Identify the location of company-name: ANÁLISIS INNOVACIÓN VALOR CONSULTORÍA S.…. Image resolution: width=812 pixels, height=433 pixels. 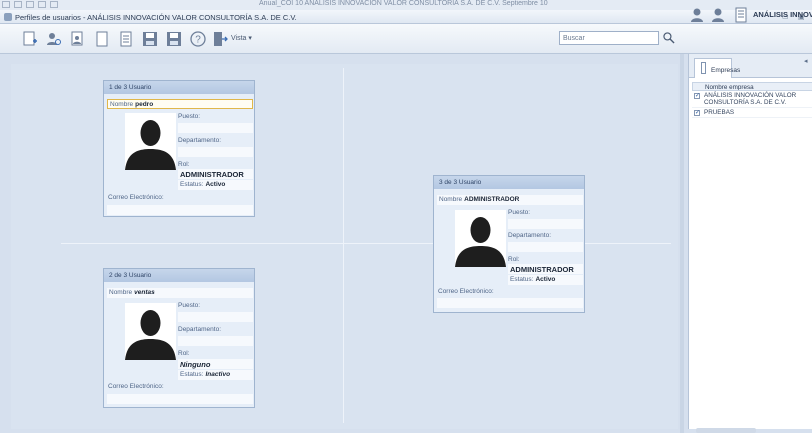
(750, 99).